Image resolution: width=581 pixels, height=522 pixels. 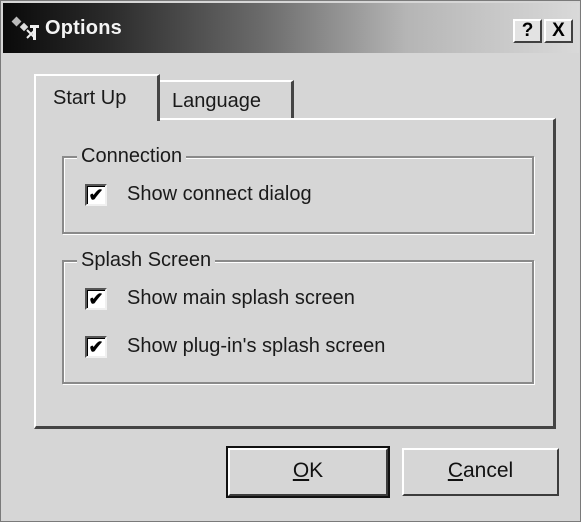 What do you see at coordinates (455, 470) in the screenshot?
I see `cancel-accelerator: C` at bounding box center [455, 470].